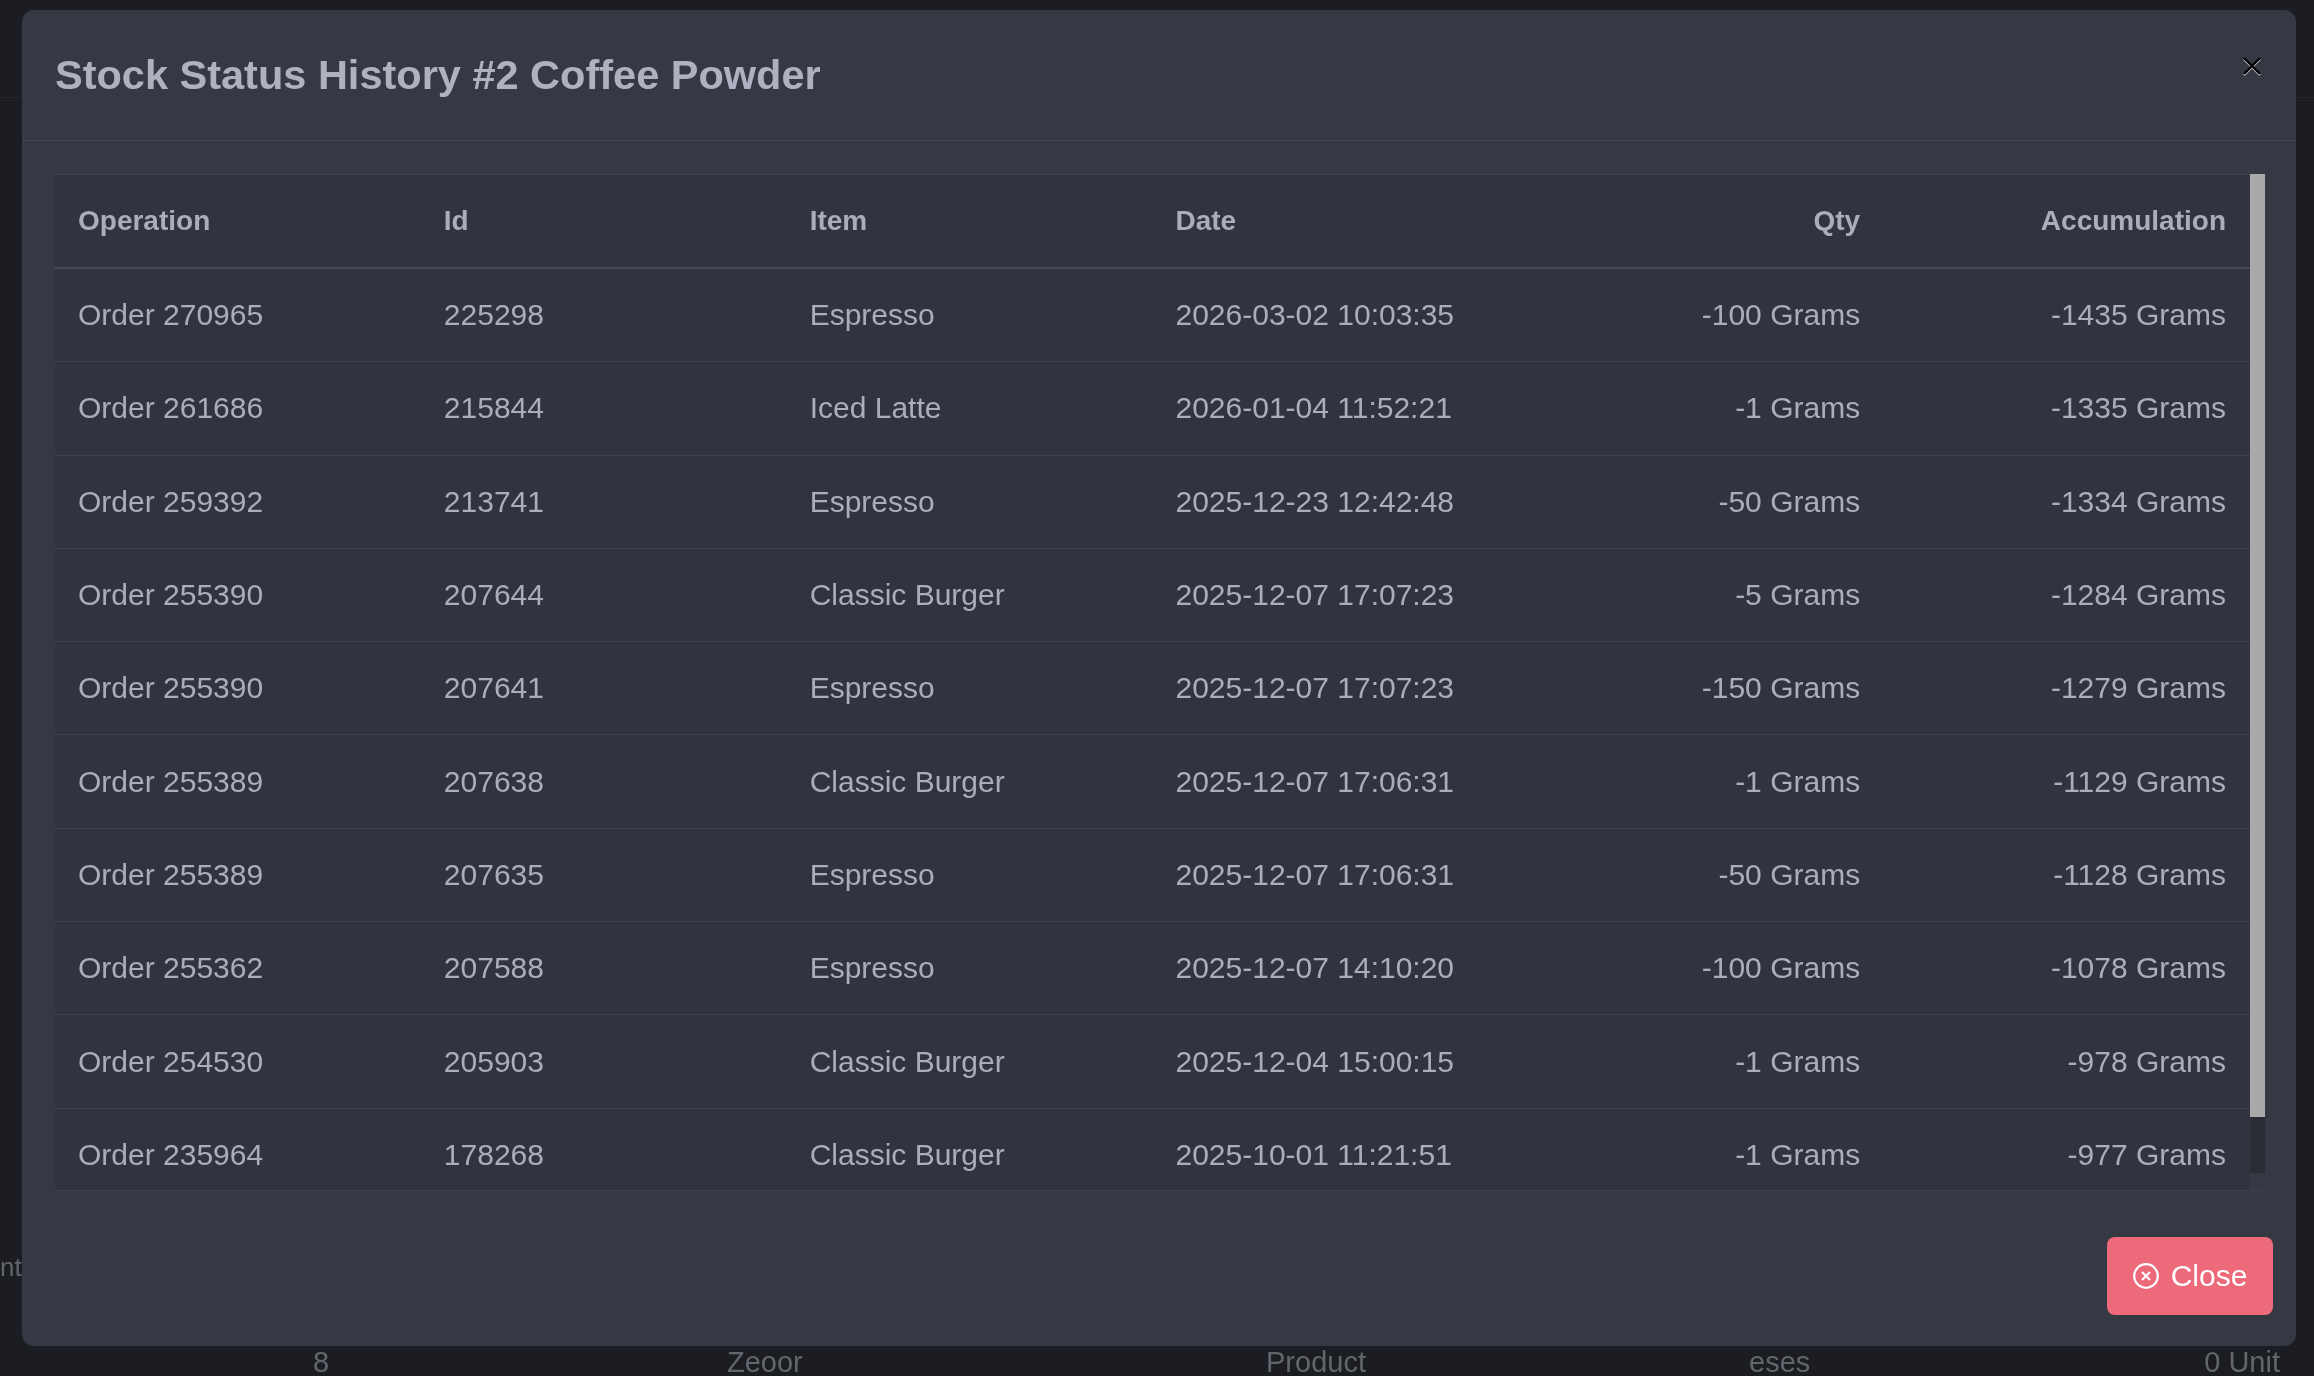 This screenshot has height=1376, width=2314. I want to click on table-cell: Order 261686, so click(238, 408).